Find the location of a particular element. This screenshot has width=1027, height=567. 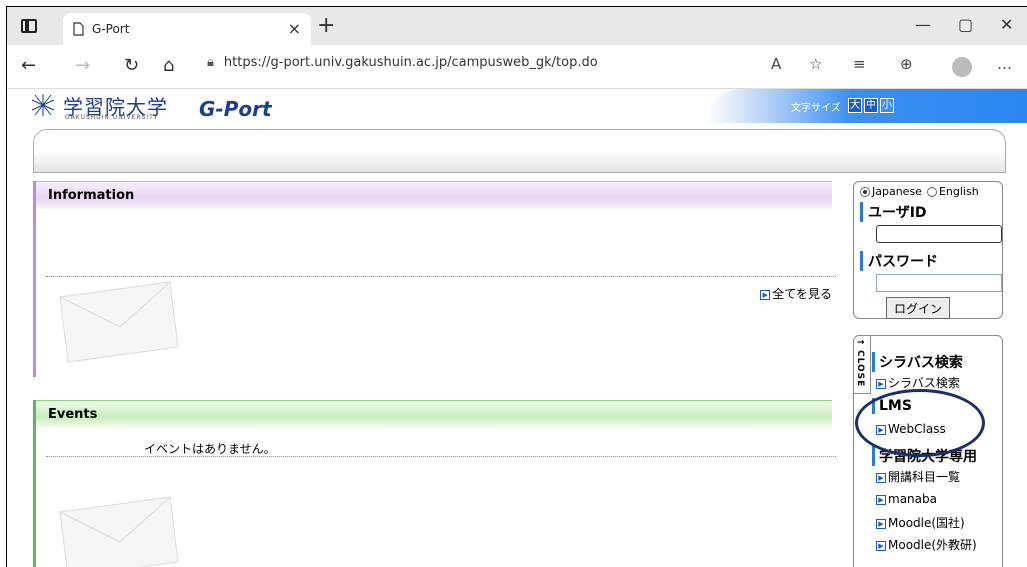

arrow-right-icon: → is located at coordinates (861, 343).